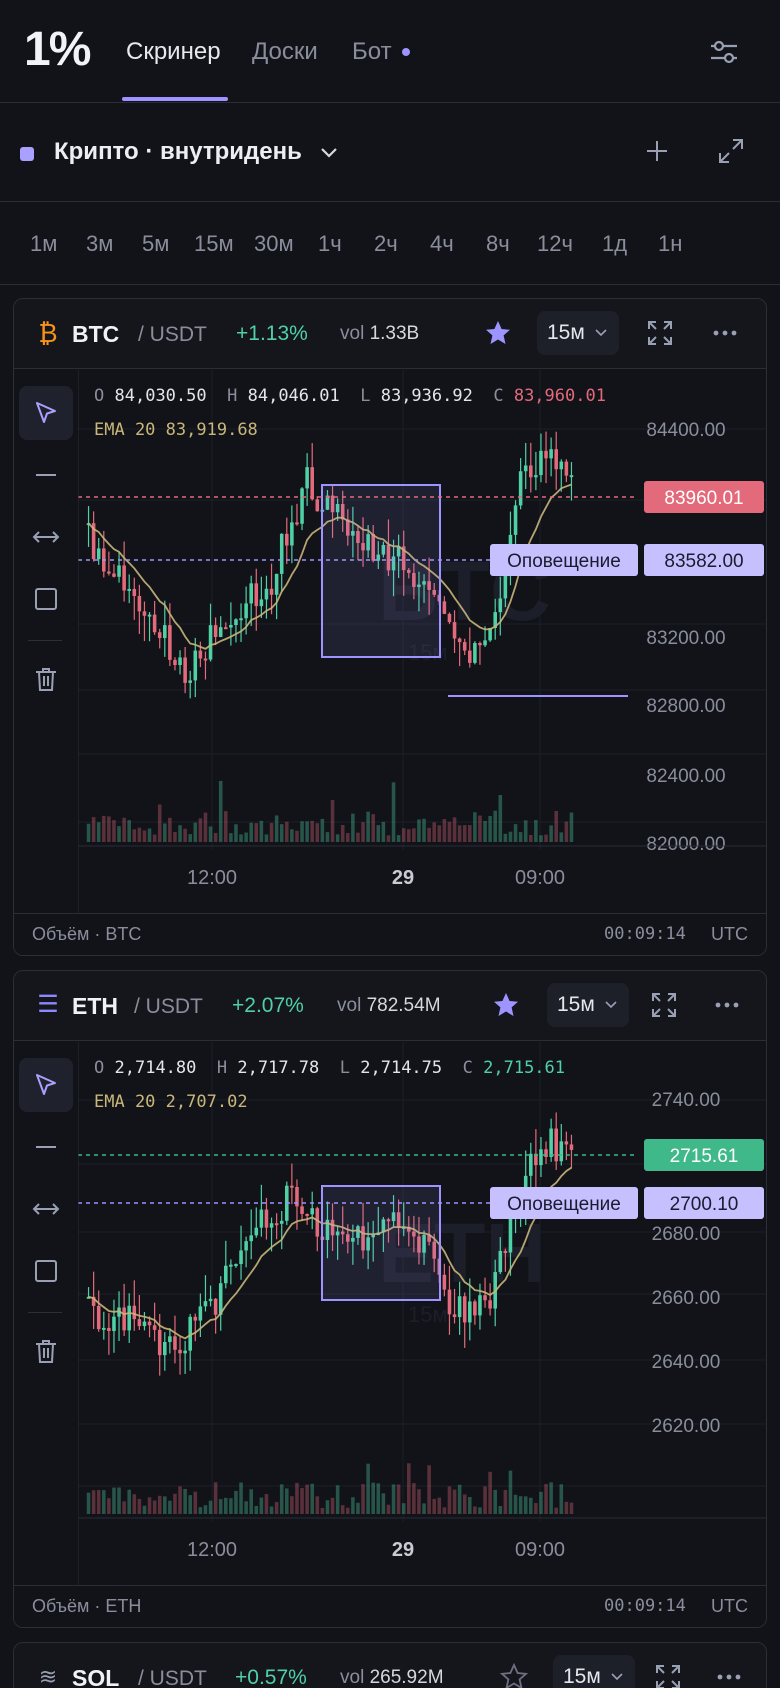 The height and width of the screenshot is (1688, 780). I want to click on symbol: BTC, so click(95, 334).